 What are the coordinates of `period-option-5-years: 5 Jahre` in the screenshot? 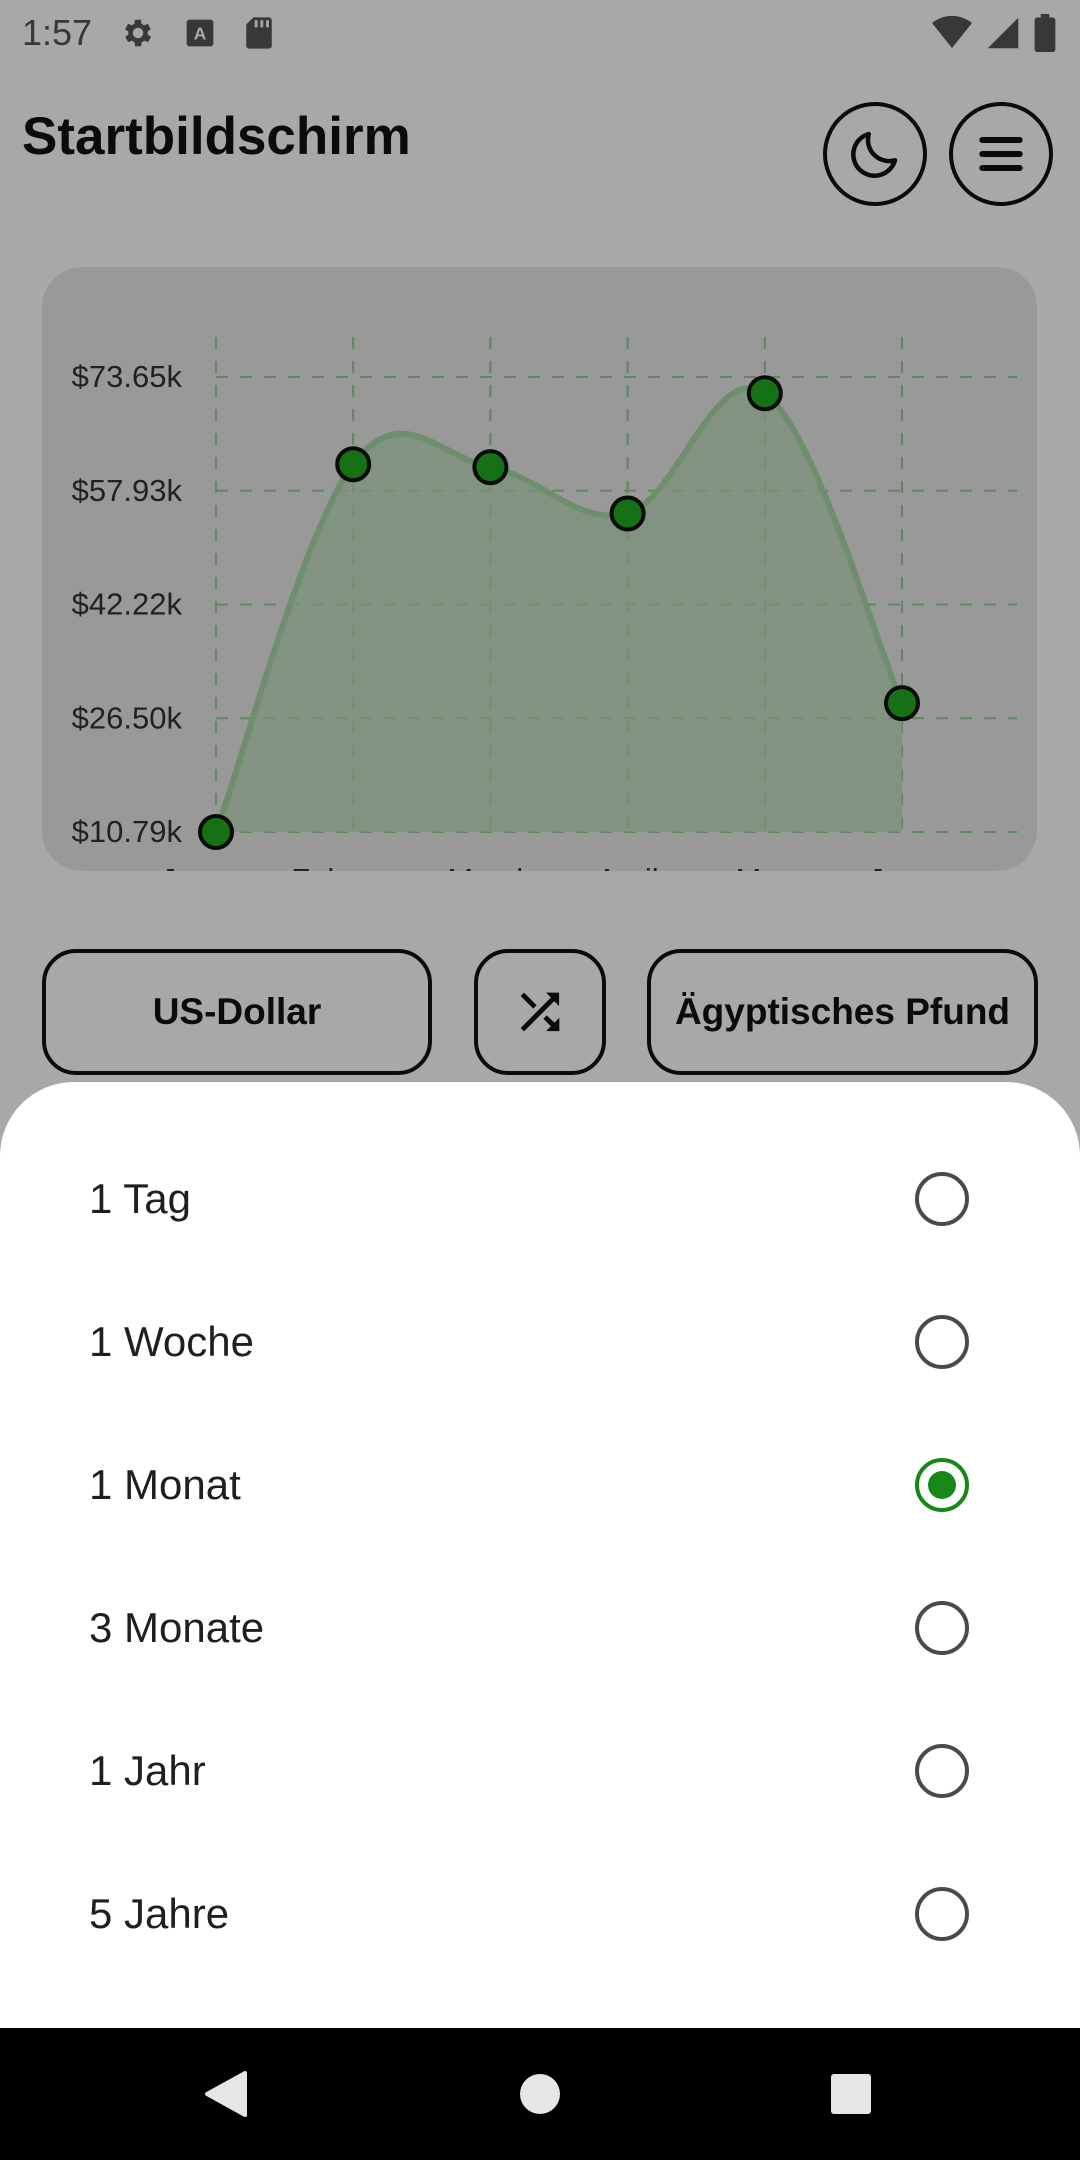 It's located at (540, 1913).